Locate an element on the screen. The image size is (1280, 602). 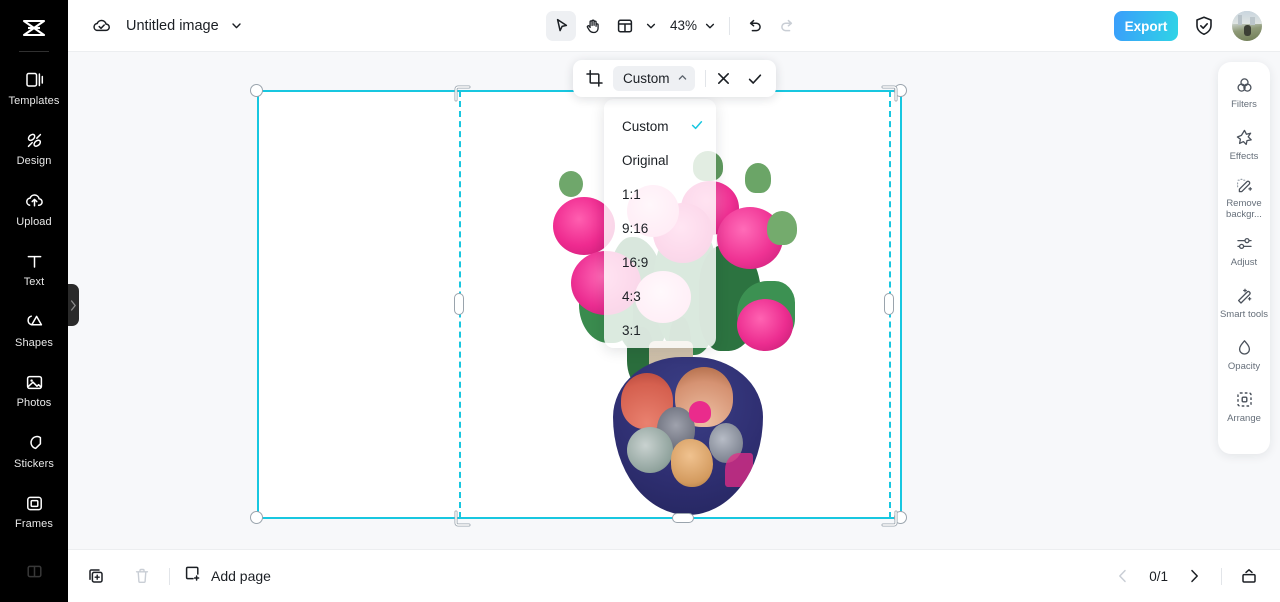
sidebar-item-shapes: Shapes is located at coordinates (34, 330).